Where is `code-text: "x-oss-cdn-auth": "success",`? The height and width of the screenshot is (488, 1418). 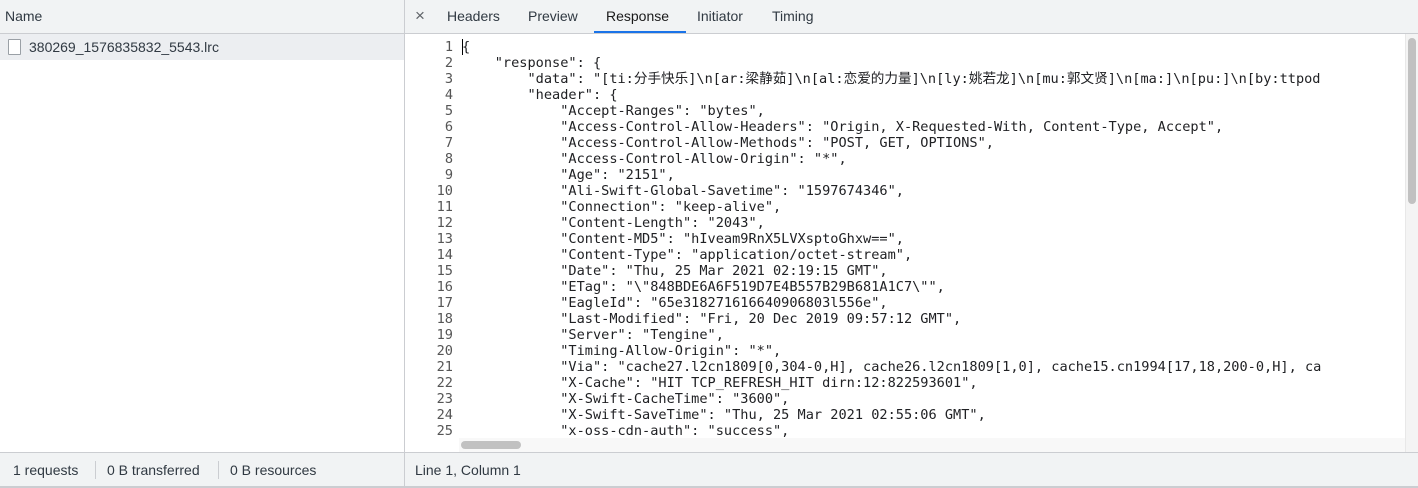 code-text: "x-oss-cdn-auth": "success", is located at coordinates (626, 430).